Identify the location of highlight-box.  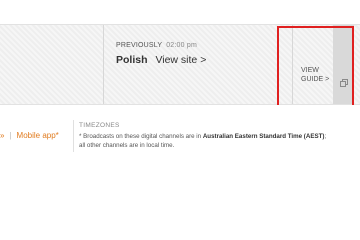
(315, 69).